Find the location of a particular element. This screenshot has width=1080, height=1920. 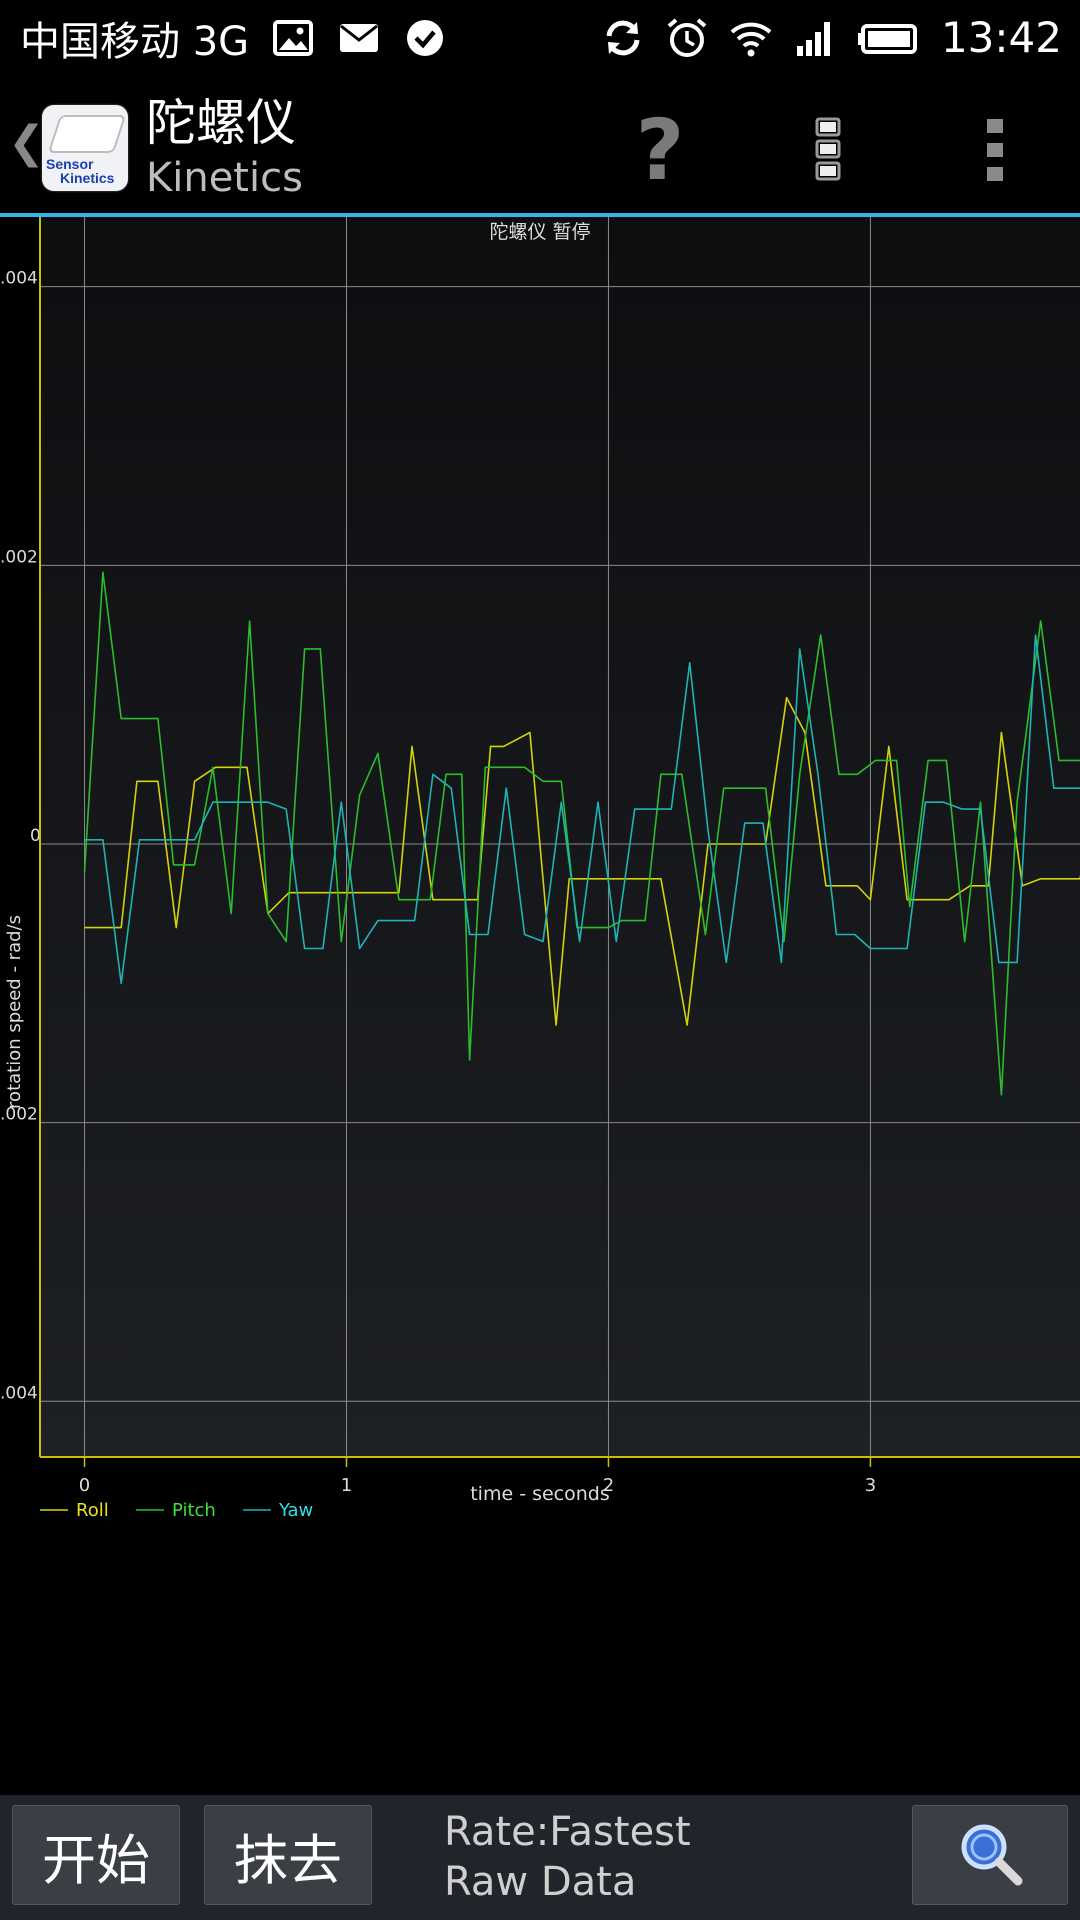

action-bar: ❮ Sensor Kinetics 陀螺仪 Kinetics ? is located at coordinates (540, 145).